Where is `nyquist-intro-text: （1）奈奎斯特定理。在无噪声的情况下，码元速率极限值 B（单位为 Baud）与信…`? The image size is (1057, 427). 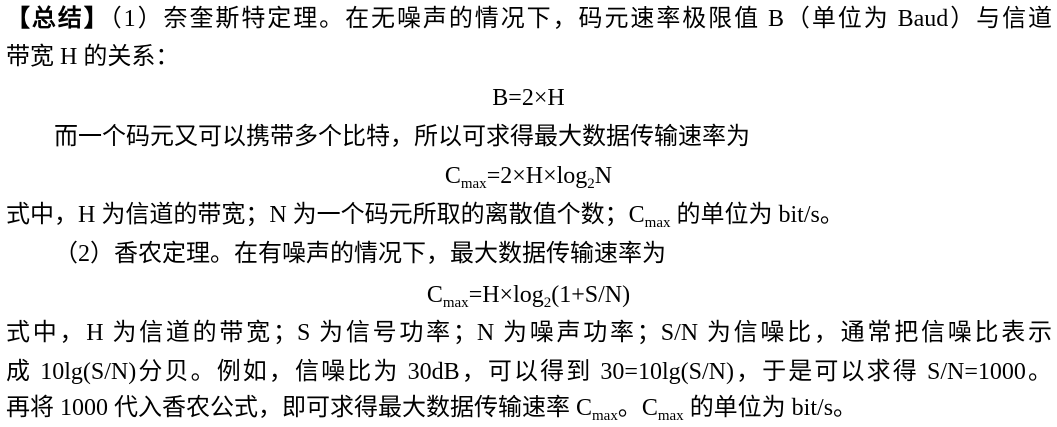 nyquist-intro-text: （1）奈奎斯特定理。在无噪声的情况下，码元速率极限值 B（单位为 Baud）与信… is located at coordinates (581, 19).